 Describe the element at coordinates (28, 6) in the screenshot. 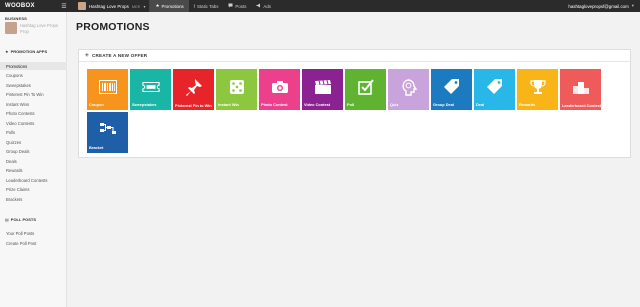

I see `woobox-logo: WOOBOX` at that location.